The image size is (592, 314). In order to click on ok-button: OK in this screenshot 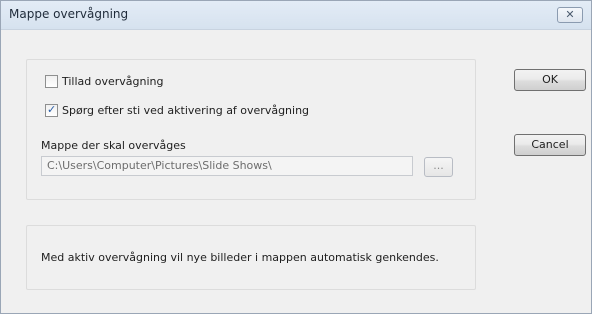, I will do `click(550, 80)`.